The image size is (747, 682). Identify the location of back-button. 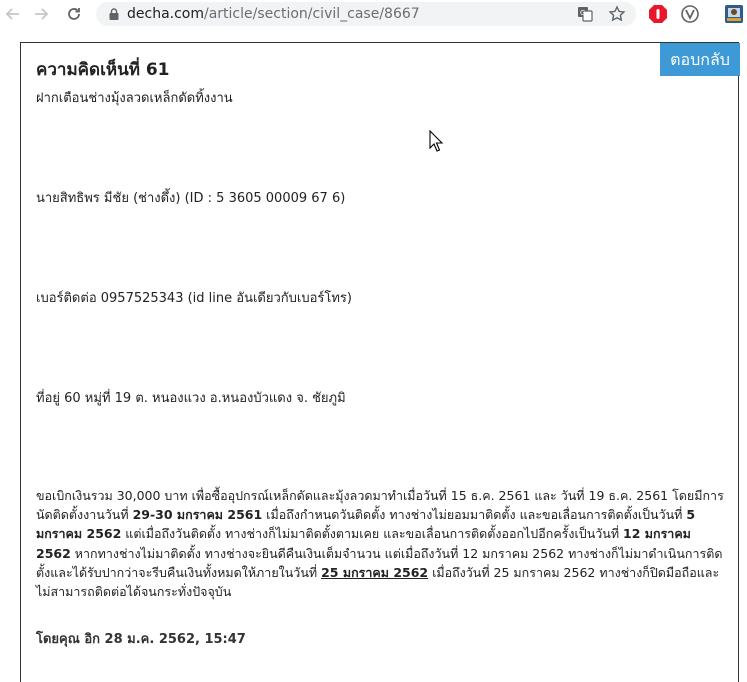
(13, 14).